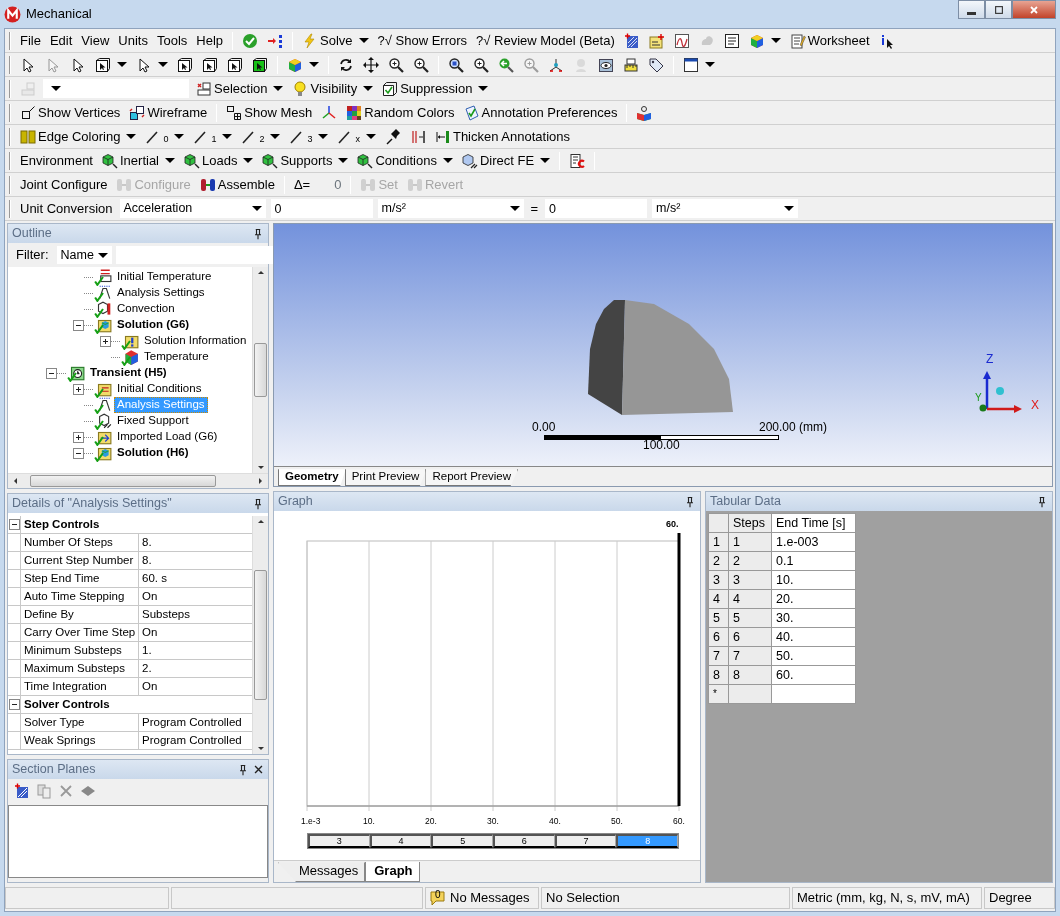 Image resolution: width=1060 pixels, height=916 pixels. I want to click on toolbar-button: Direct FE, so click(506, 160).